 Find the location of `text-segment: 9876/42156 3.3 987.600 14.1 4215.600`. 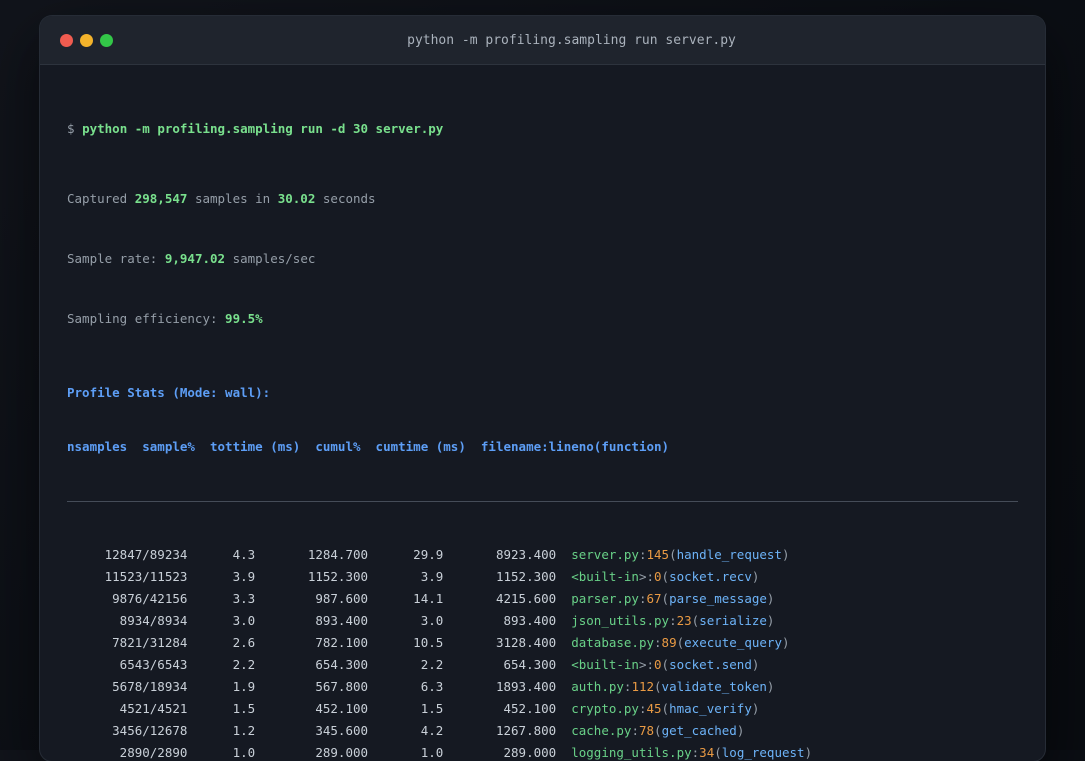

text-segment: 9876/42156 3.3 987.600 14.1 4215.600 is located at coordinates (319, 598).